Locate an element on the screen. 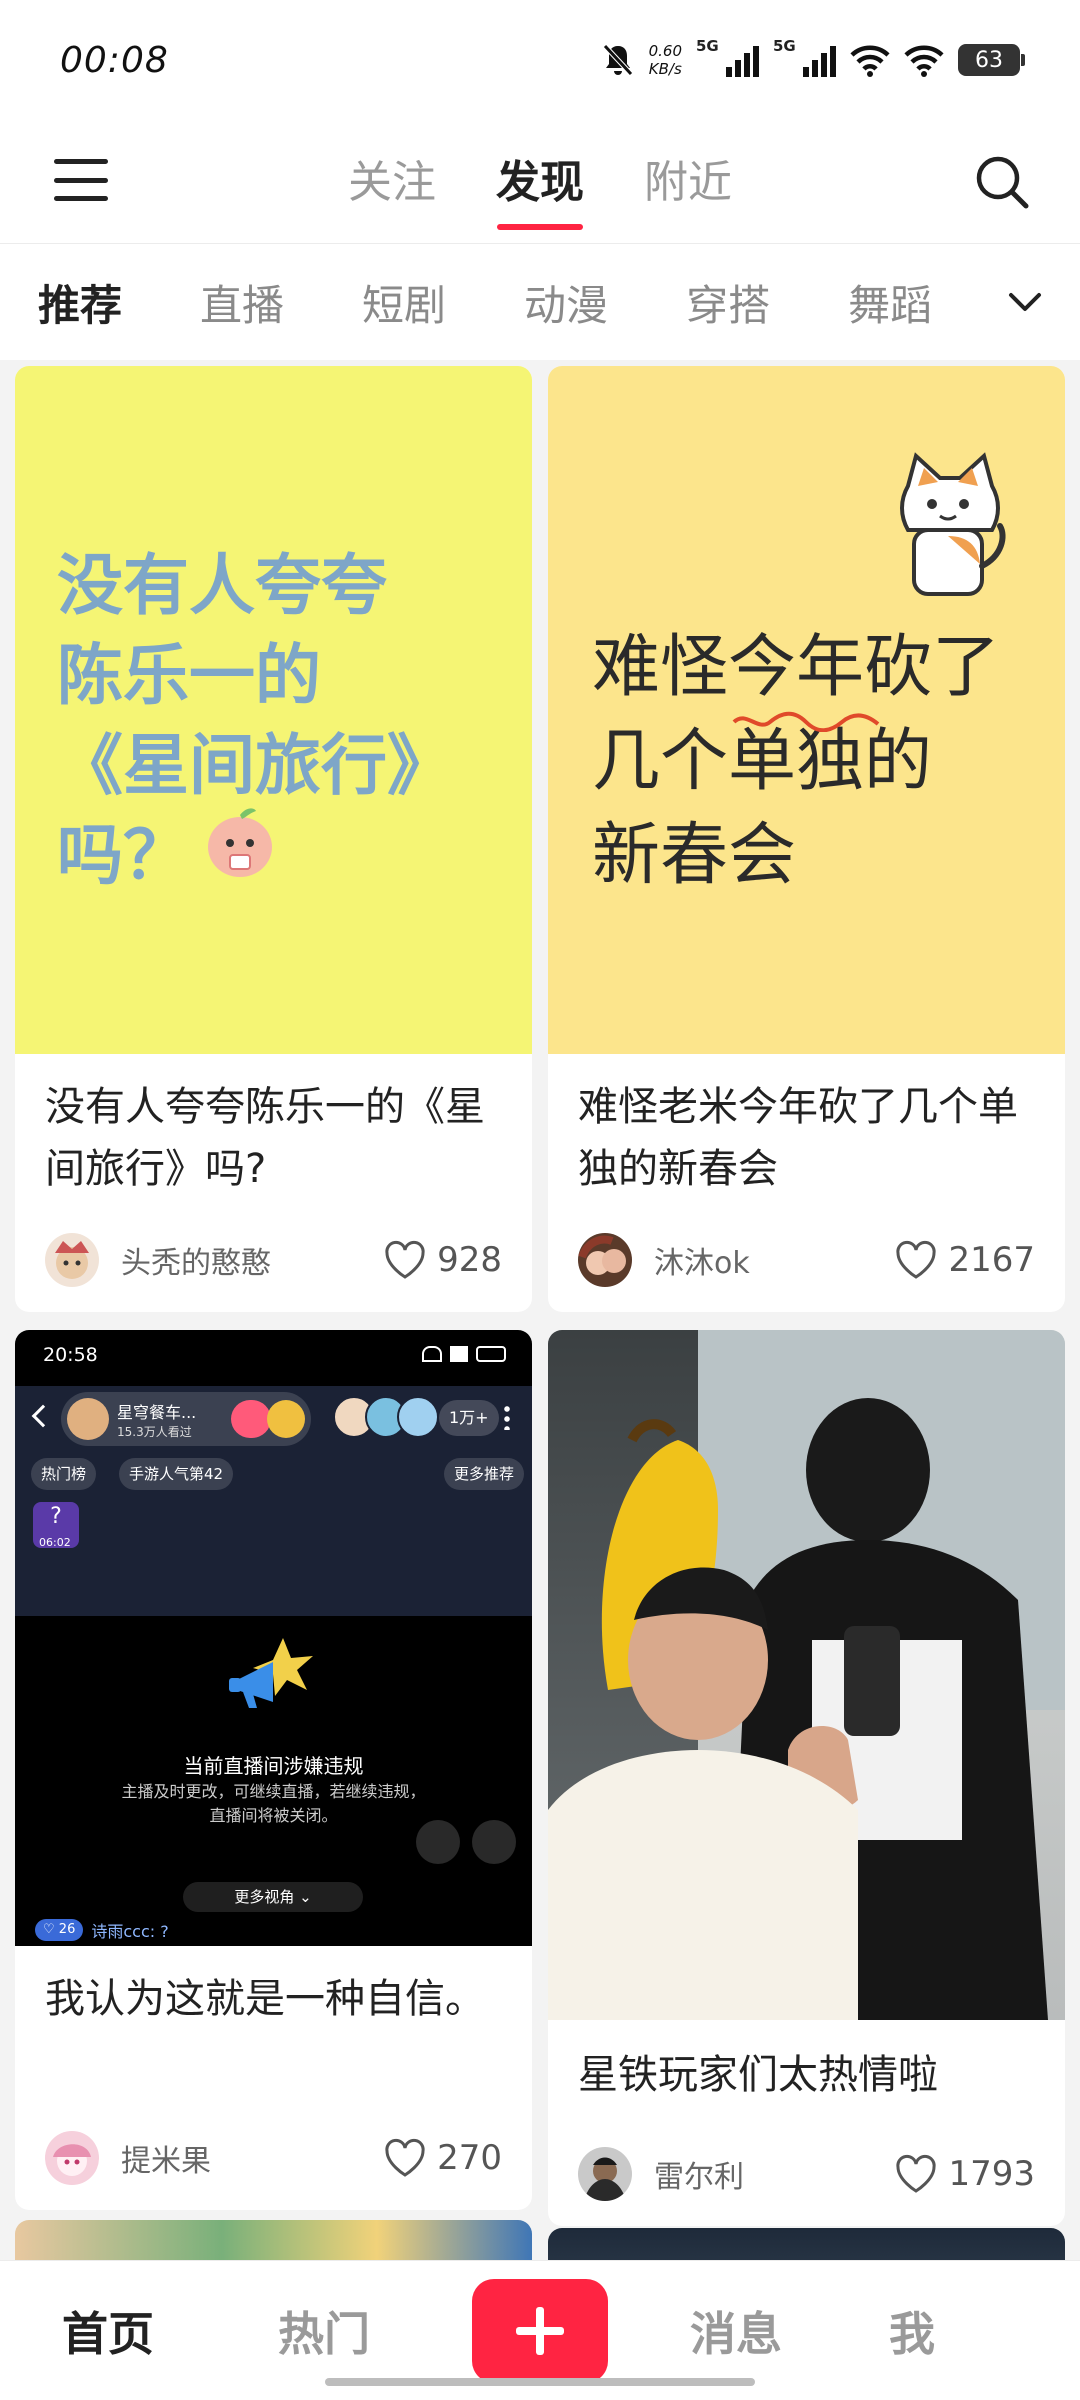 Image resolution: width=1080 pixels, height=2400 pixels. author-name: 沐沐ok is located at coordinates (702, 1260).